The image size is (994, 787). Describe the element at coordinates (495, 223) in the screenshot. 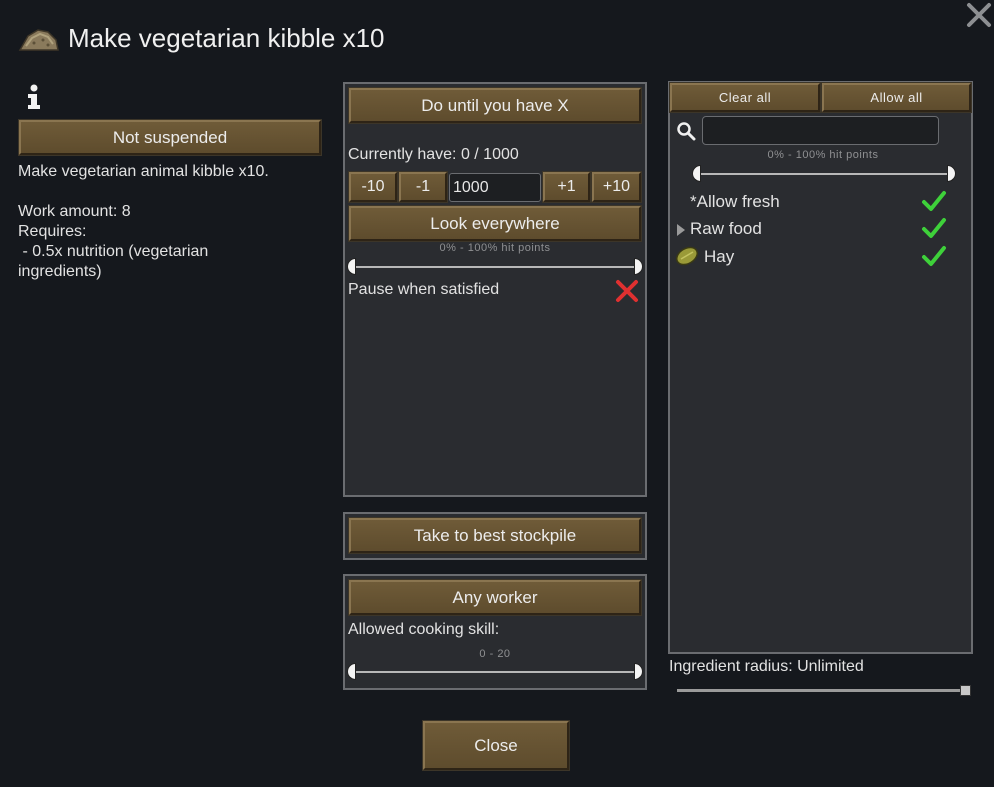

I see `look-everywhere-button: Look everywhere` at that location.